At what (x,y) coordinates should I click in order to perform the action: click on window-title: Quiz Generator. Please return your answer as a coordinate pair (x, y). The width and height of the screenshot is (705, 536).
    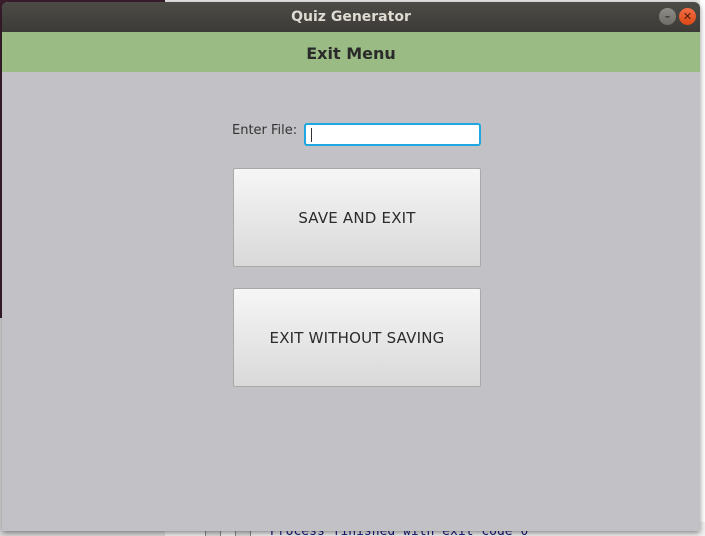
    Looking at the image, I should click on (351, 17).